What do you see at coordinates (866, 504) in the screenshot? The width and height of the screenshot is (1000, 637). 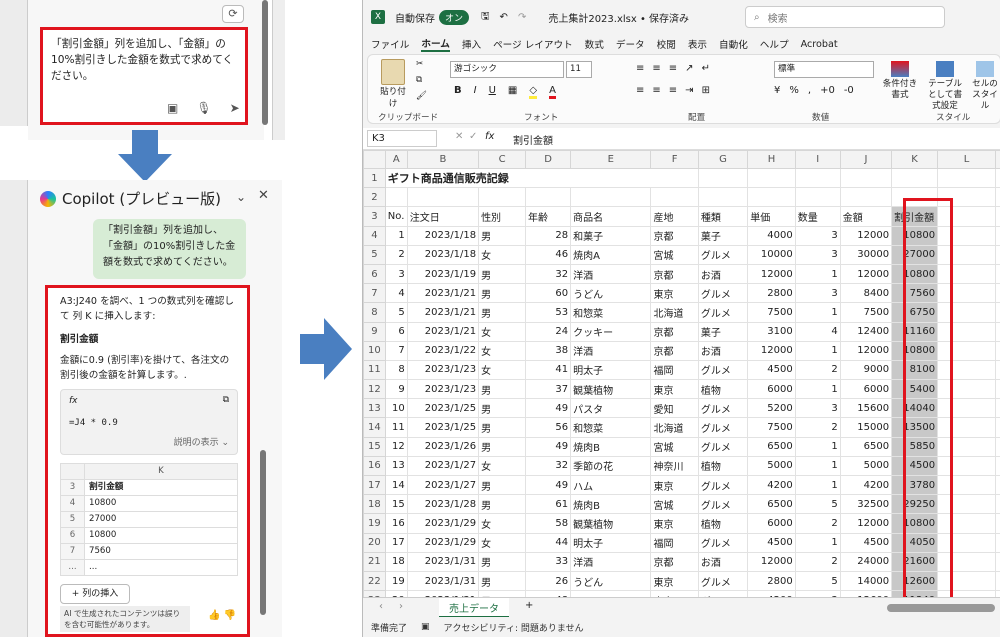 I see `table-cell: 32500` at bounding box center [866, 504].